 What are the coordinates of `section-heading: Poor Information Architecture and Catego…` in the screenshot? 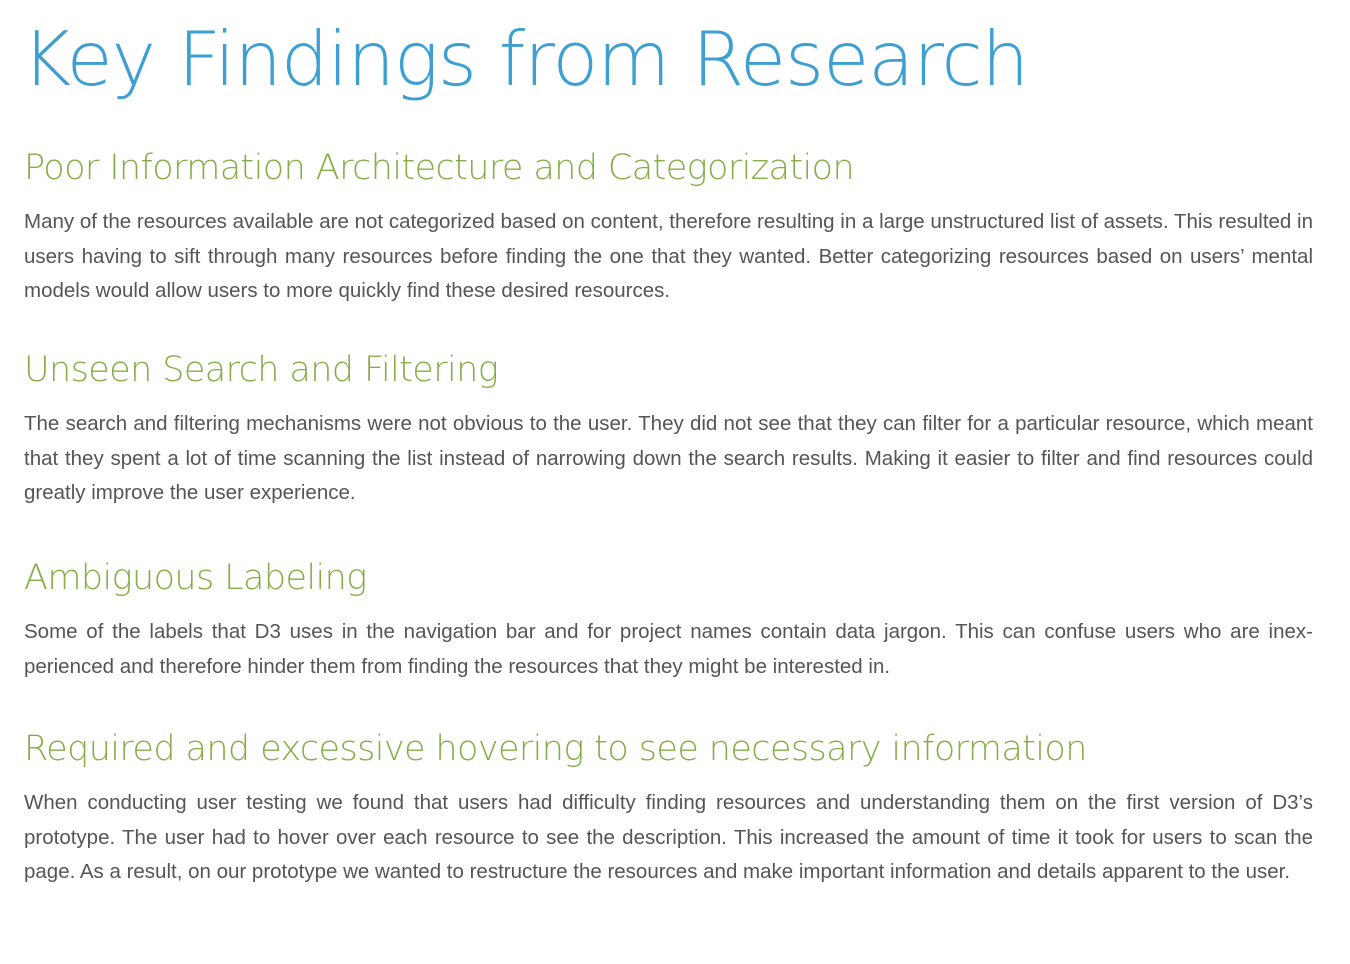 It's located at (439, 168).